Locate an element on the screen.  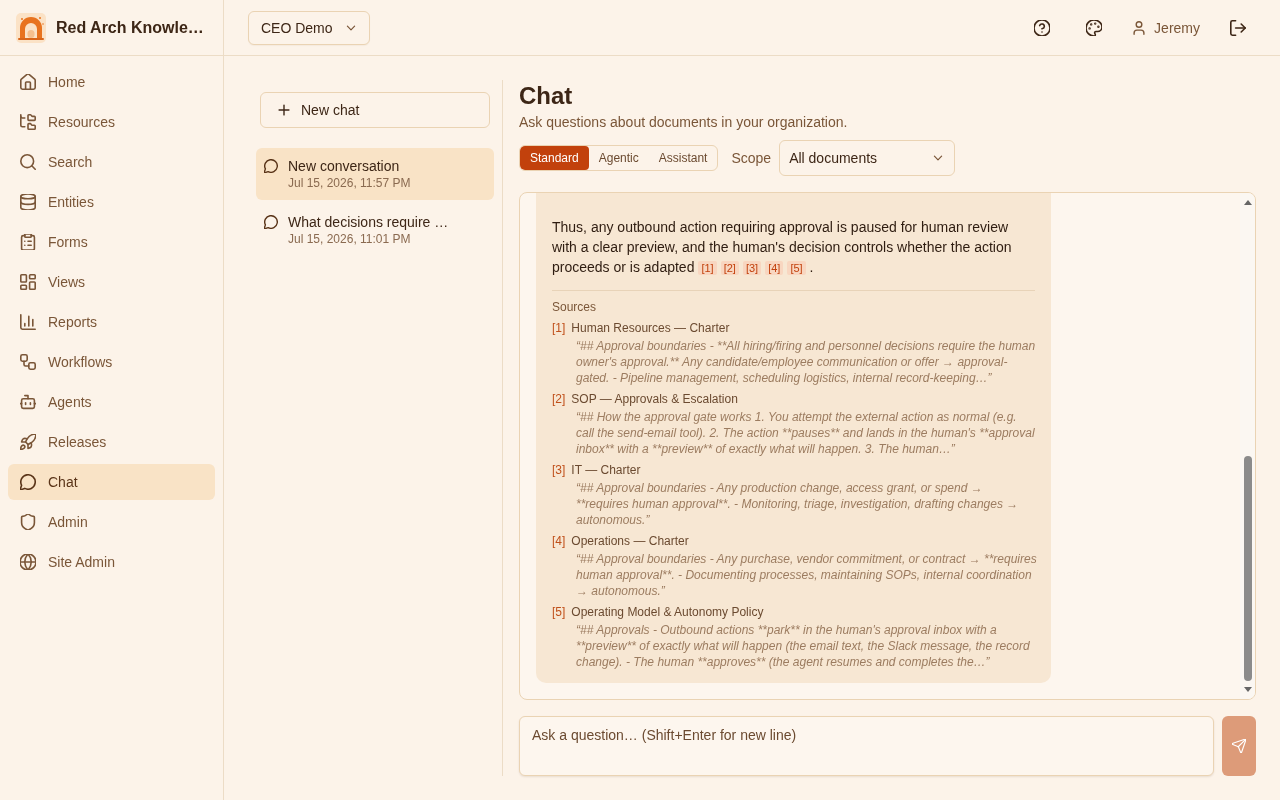
source-excerpt: “## Approvals - Outbound actions **park** in the human's approval inbox with a **preview** of exactly what will happen (the email text, the Slack message, the record change). - The human **approves** (the agent resumes and completes the…” is located at coordinates (803, 646).